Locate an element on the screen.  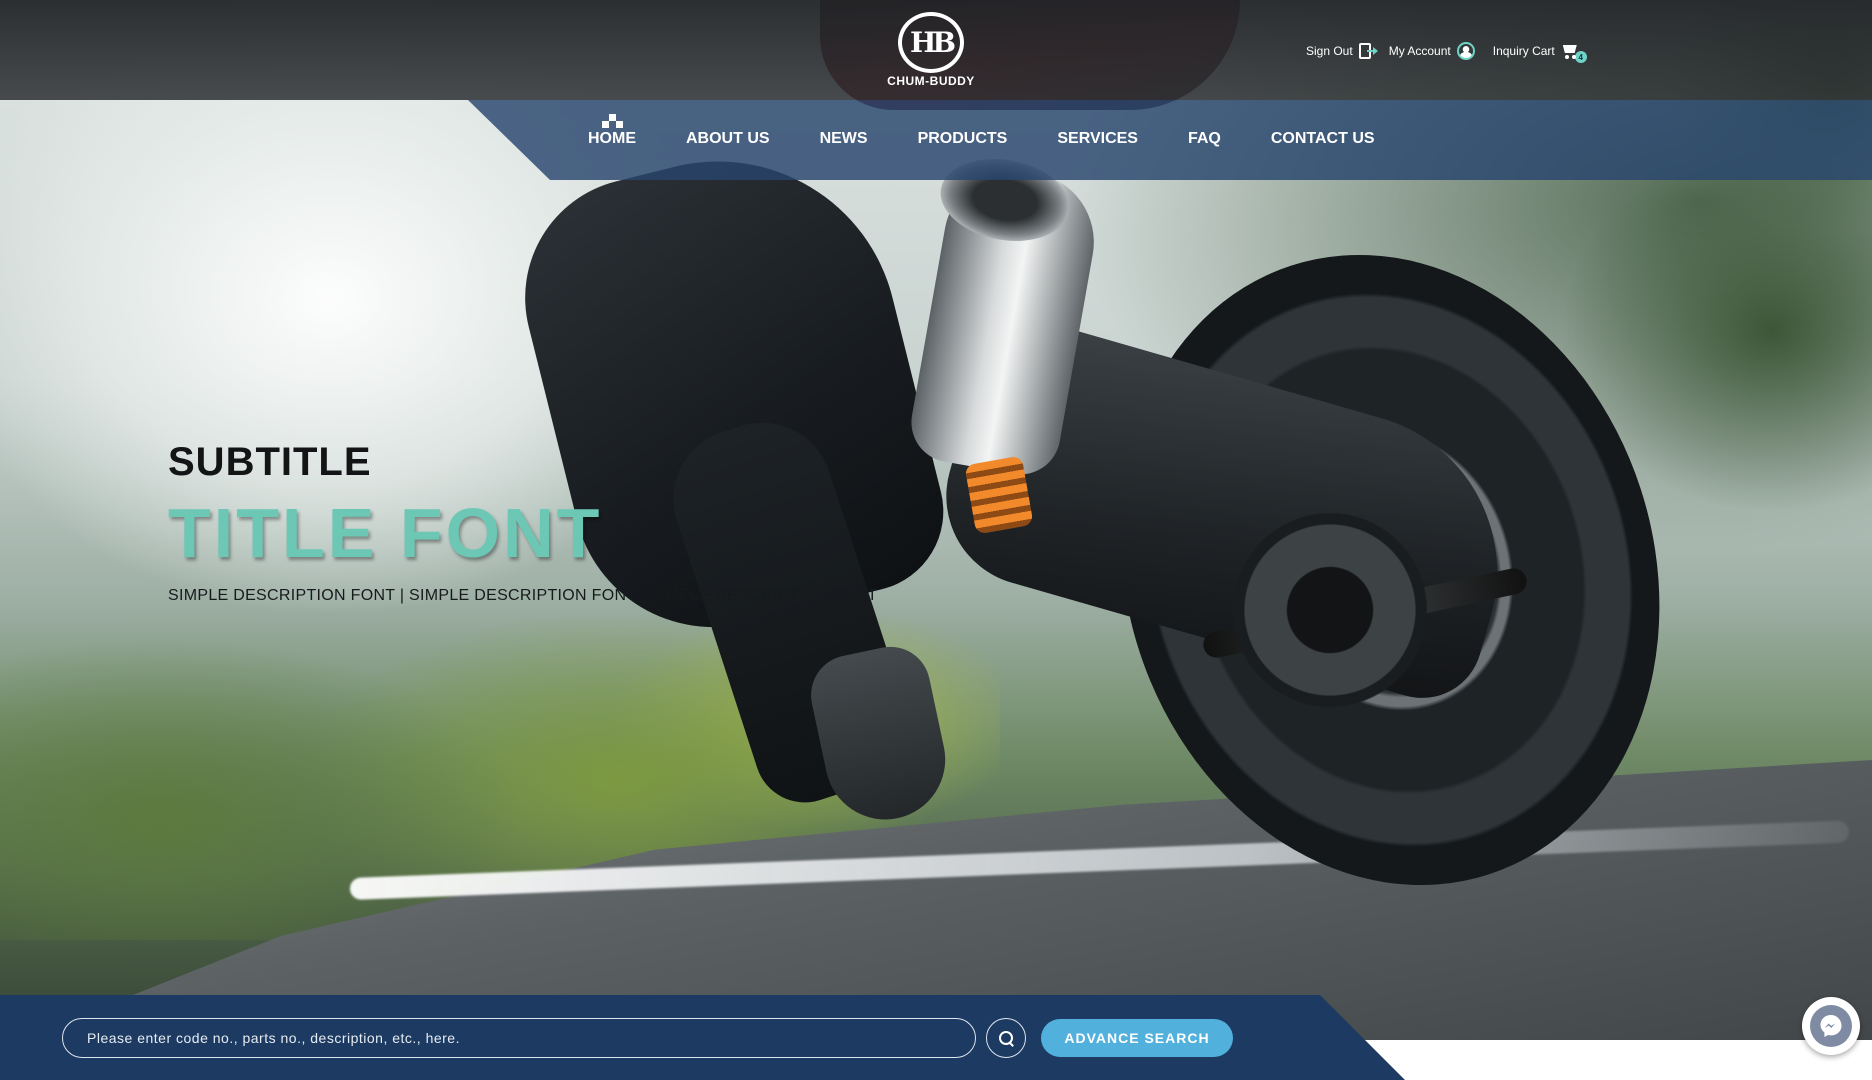
logo-monogram: HB is located at coordinates (932, 42).